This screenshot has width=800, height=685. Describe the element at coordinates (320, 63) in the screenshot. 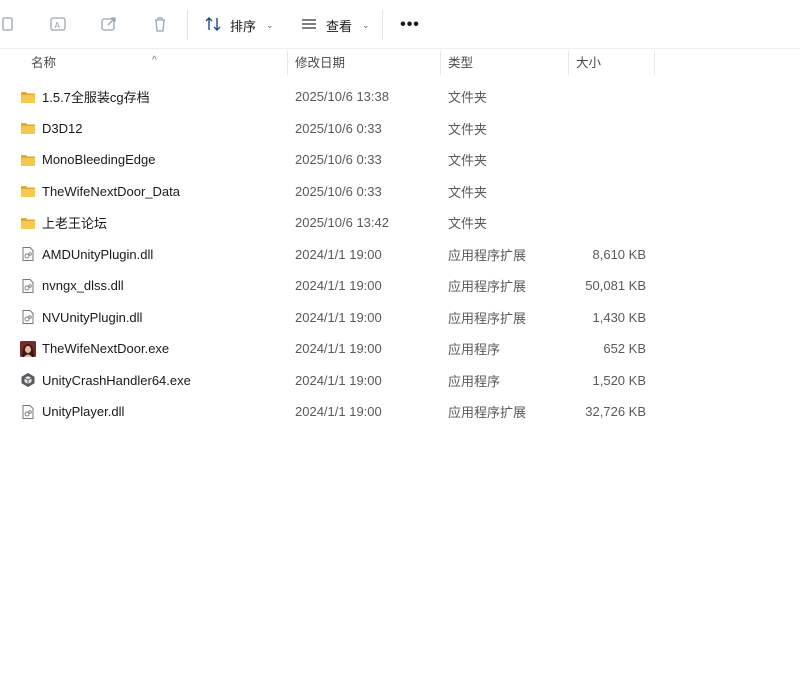

I see `column-date-label: 修改日期` at that location.